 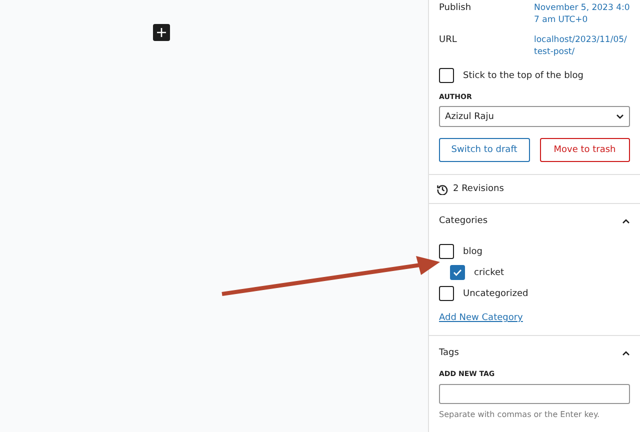 What do you see at coordinates (582, 14) in the screenshot?
I see `publish-date-link: November 5, 2023 4:07 am UTC+0` at bounding box center [582, 14].